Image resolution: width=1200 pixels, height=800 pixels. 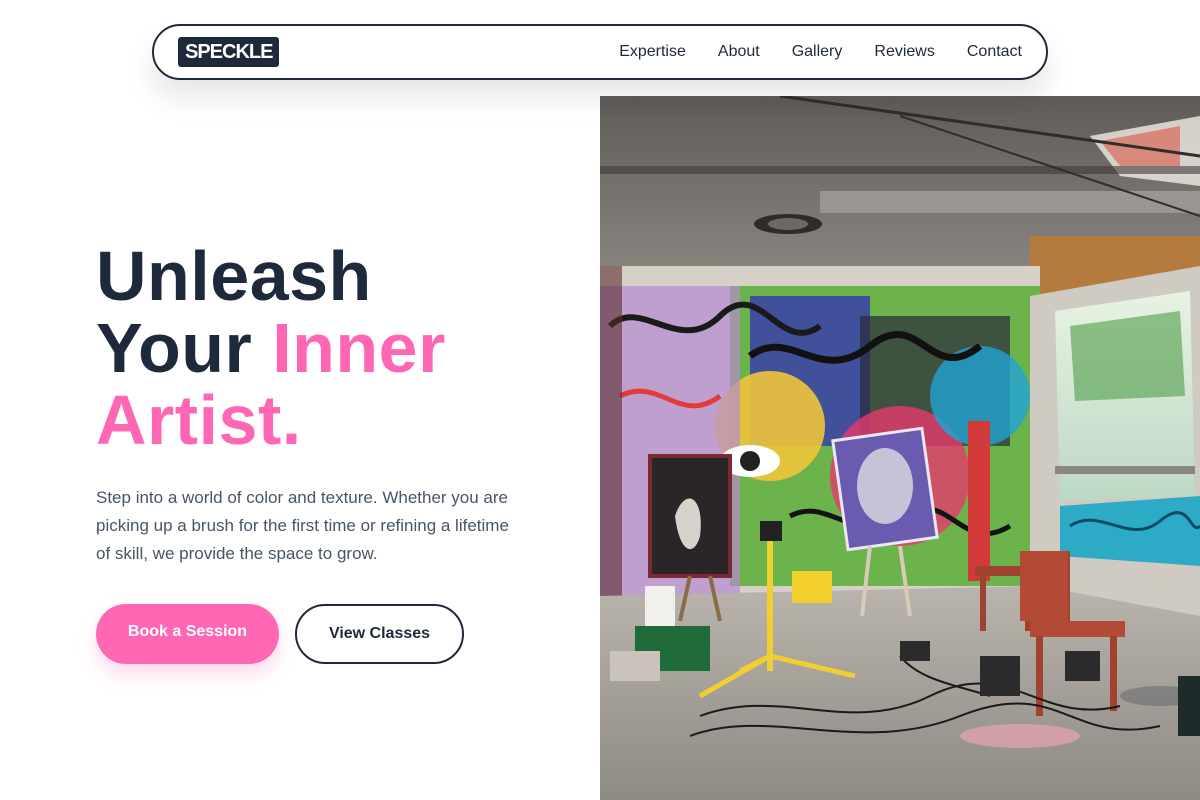 I want to click on nav-link-gallery: Gallery, so click(x=817, y=52).